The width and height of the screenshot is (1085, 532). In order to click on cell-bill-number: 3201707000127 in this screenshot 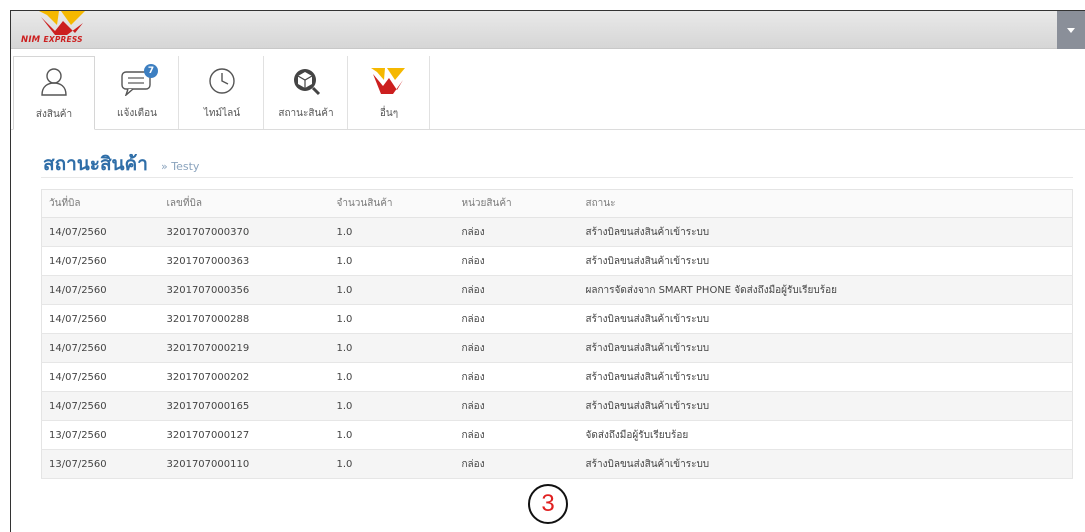, I will do `click(244, 435)`.